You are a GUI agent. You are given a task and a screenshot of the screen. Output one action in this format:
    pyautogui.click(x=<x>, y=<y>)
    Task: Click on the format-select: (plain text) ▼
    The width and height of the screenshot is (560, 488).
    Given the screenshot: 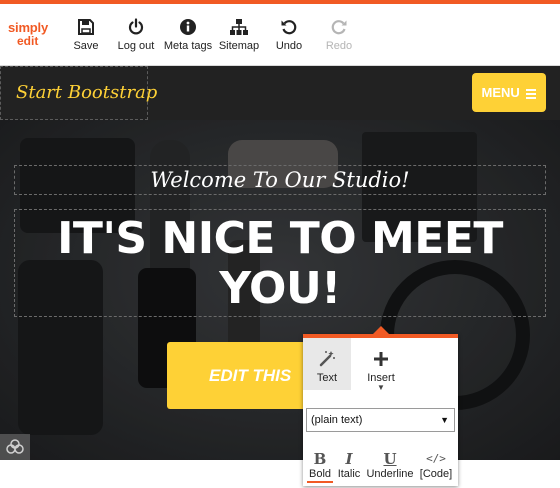 What is the action you would take?
    pyautogui.click(x=380, y=420)
    